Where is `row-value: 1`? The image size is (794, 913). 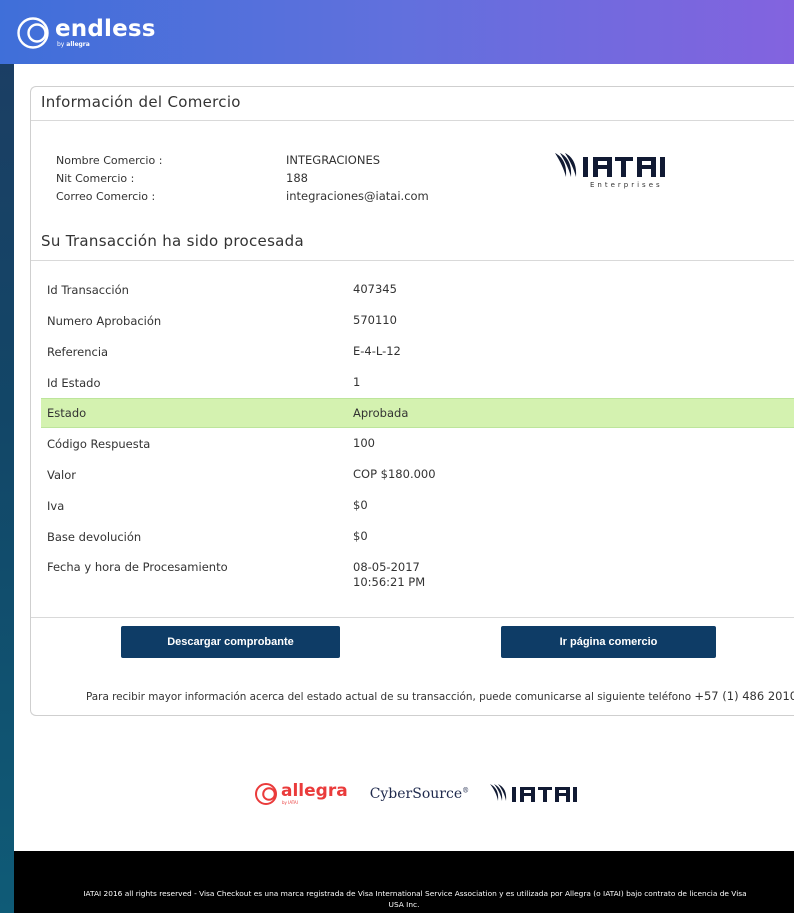 row-value: 1 is located at coordinates (357, 382).